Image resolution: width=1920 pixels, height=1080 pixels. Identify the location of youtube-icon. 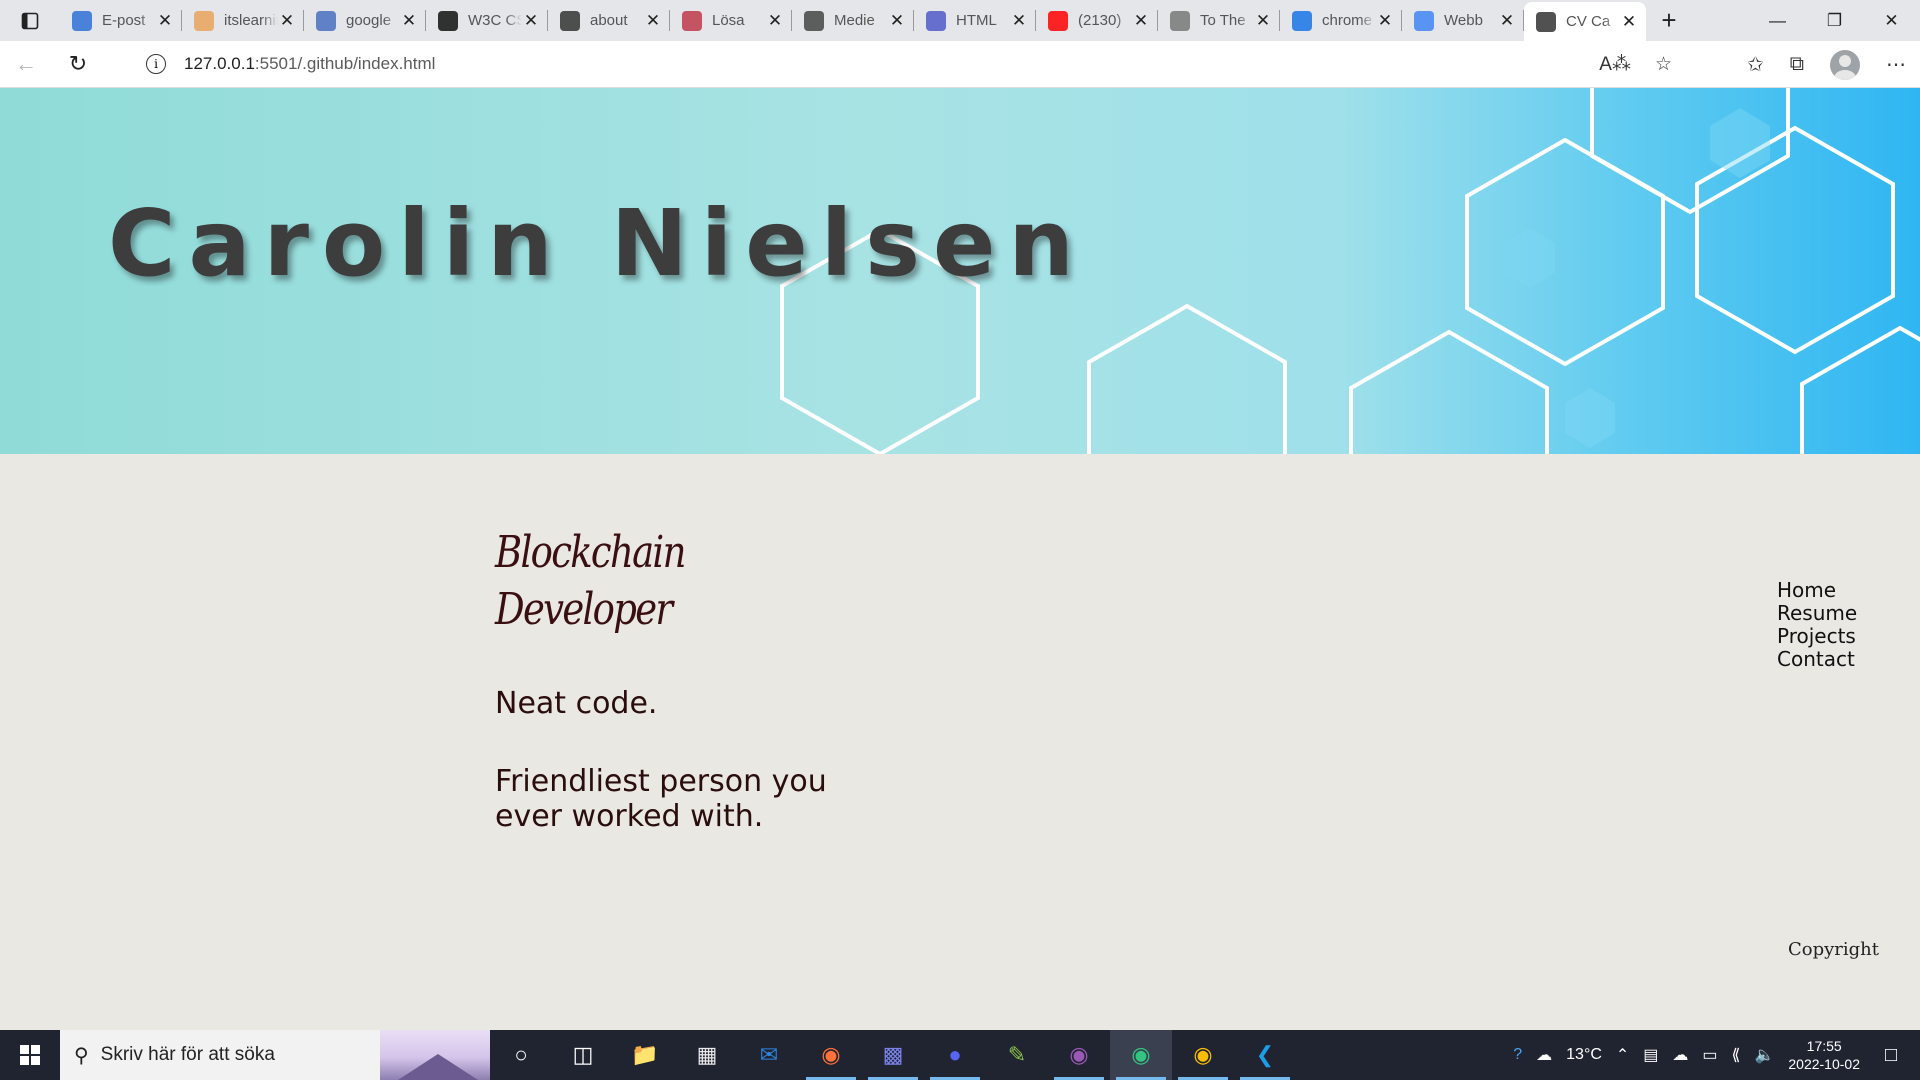
(1058, 20).